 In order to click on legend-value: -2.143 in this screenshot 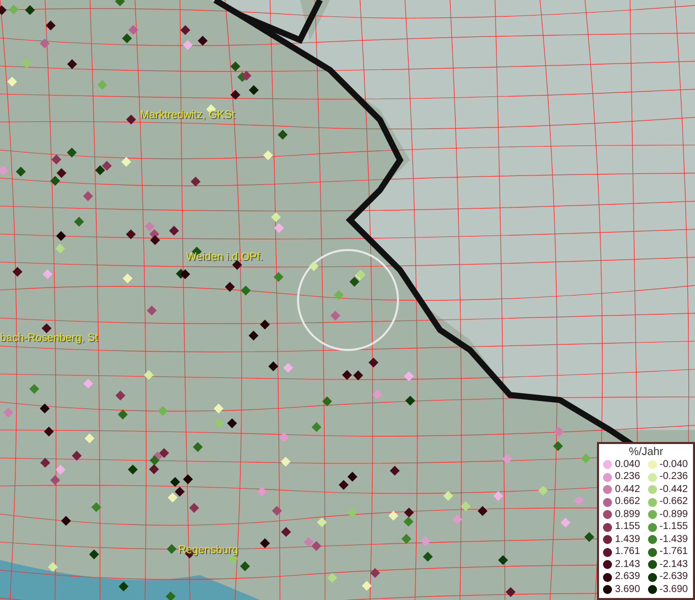, I will do `click(674, 564)`.